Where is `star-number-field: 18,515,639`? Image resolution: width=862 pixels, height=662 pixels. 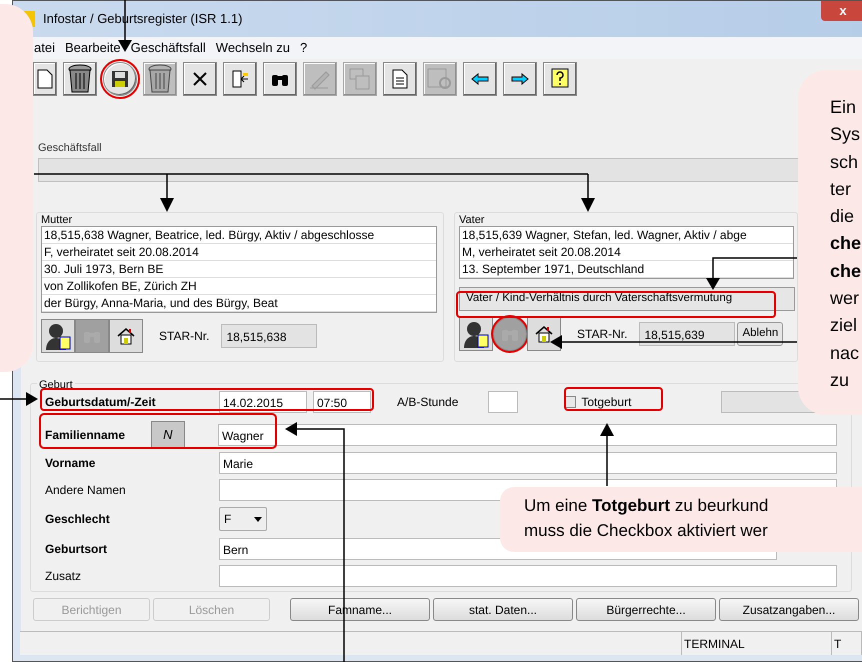 star-number-field: 18,515,639 is located at coordinates (687, 334).